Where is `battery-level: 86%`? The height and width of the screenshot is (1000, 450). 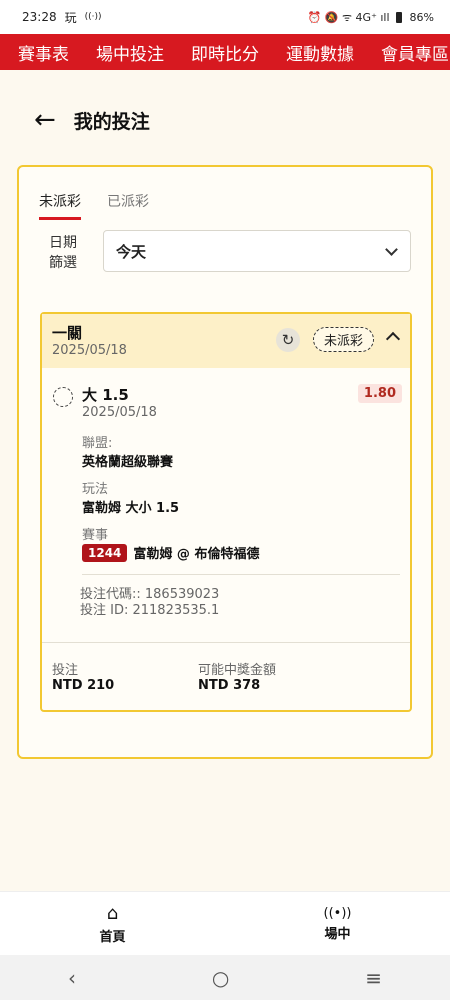 battery-level: 86% is located at coordinates (421, 17).